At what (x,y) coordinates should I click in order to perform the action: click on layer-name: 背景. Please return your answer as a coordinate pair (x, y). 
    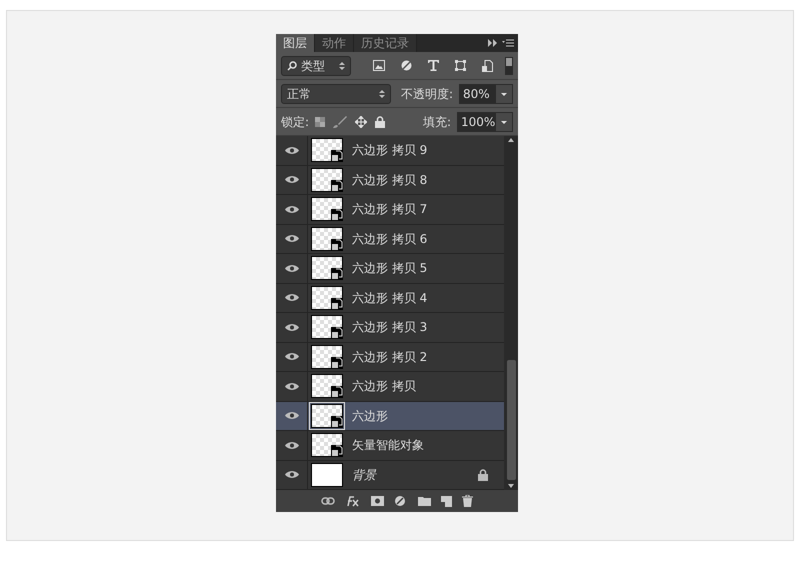
    Looking at the image, I should click on (365, 475).